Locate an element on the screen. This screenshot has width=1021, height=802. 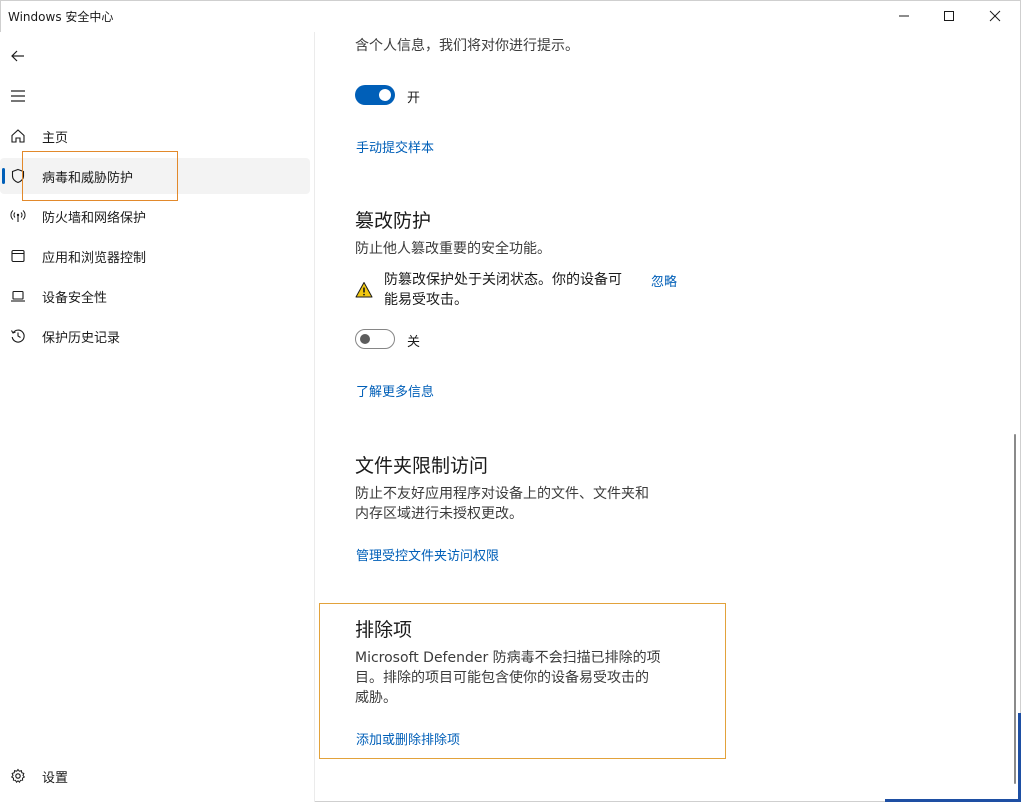
sidebar-item-app-browser: 应用和浏览器控制 is located at coordinates (155, 256).